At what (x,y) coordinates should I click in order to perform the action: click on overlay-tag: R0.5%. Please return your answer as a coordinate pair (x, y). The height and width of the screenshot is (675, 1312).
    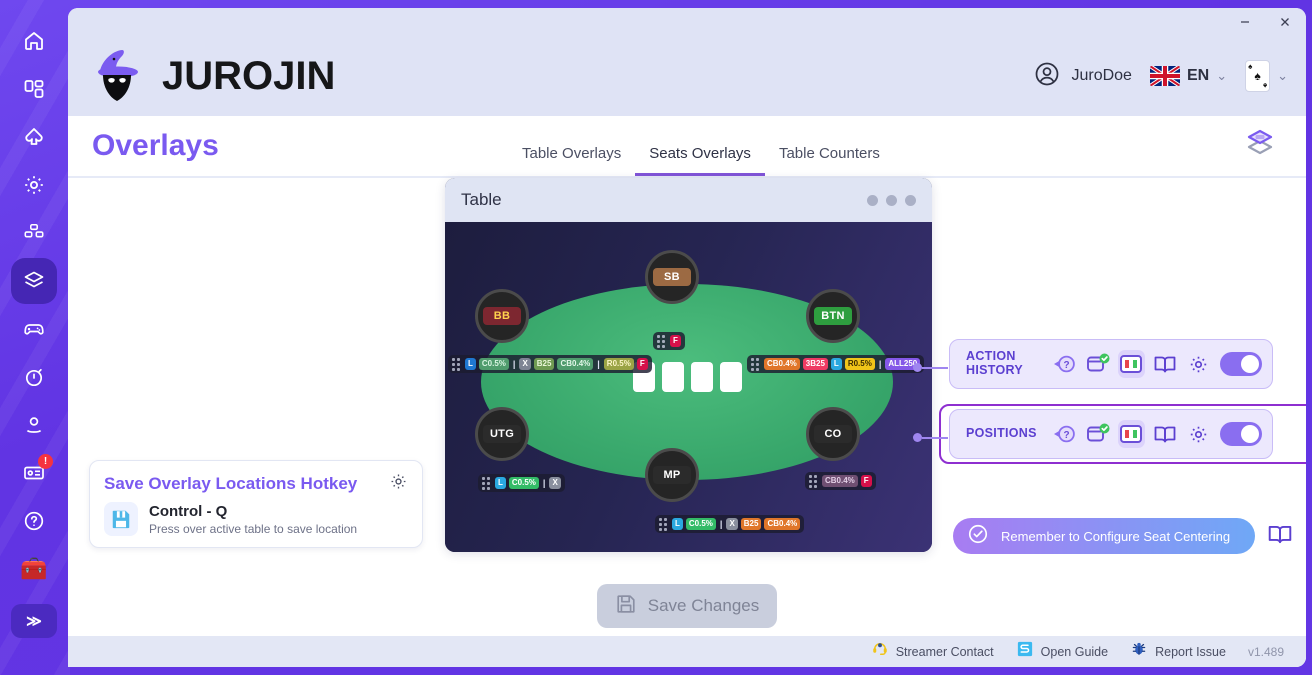
    Looking at the image, I should click on (618, 364).